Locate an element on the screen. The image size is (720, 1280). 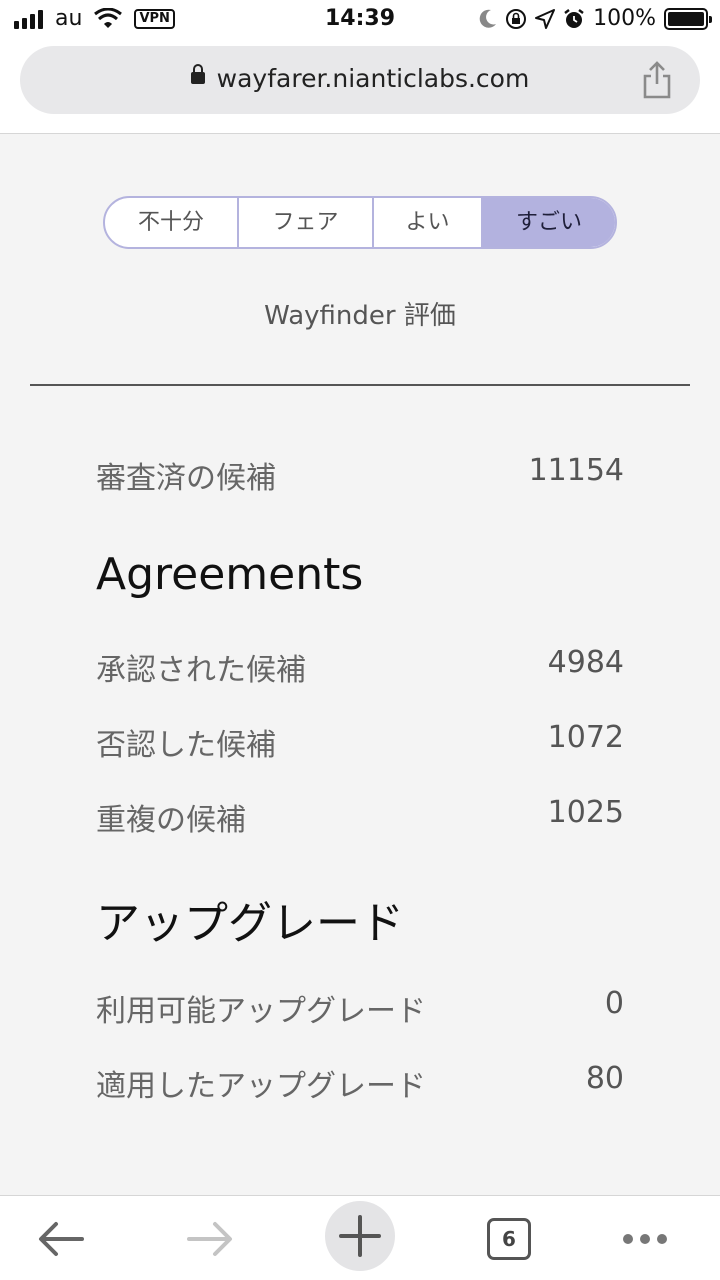
stat-row: 重複の候補 1025 is located at coordinates (360, 817).